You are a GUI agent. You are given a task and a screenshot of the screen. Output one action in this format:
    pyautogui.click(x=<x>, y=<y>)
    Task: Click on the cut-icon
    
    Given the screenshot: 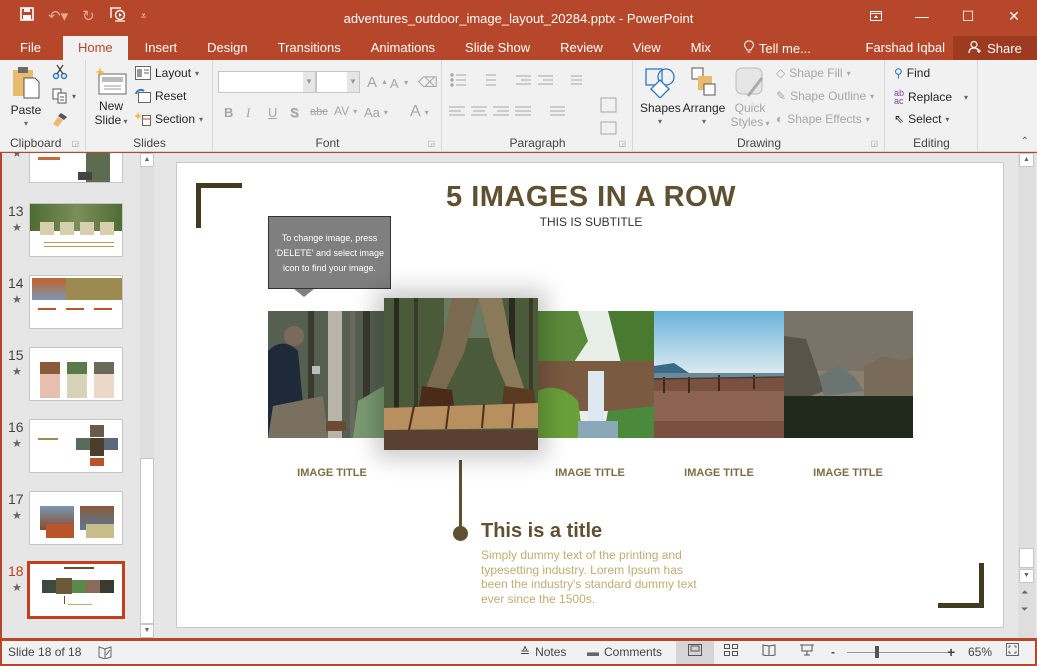 What is the action you would take?
    pyautogui.click(x=60, y=72)
    